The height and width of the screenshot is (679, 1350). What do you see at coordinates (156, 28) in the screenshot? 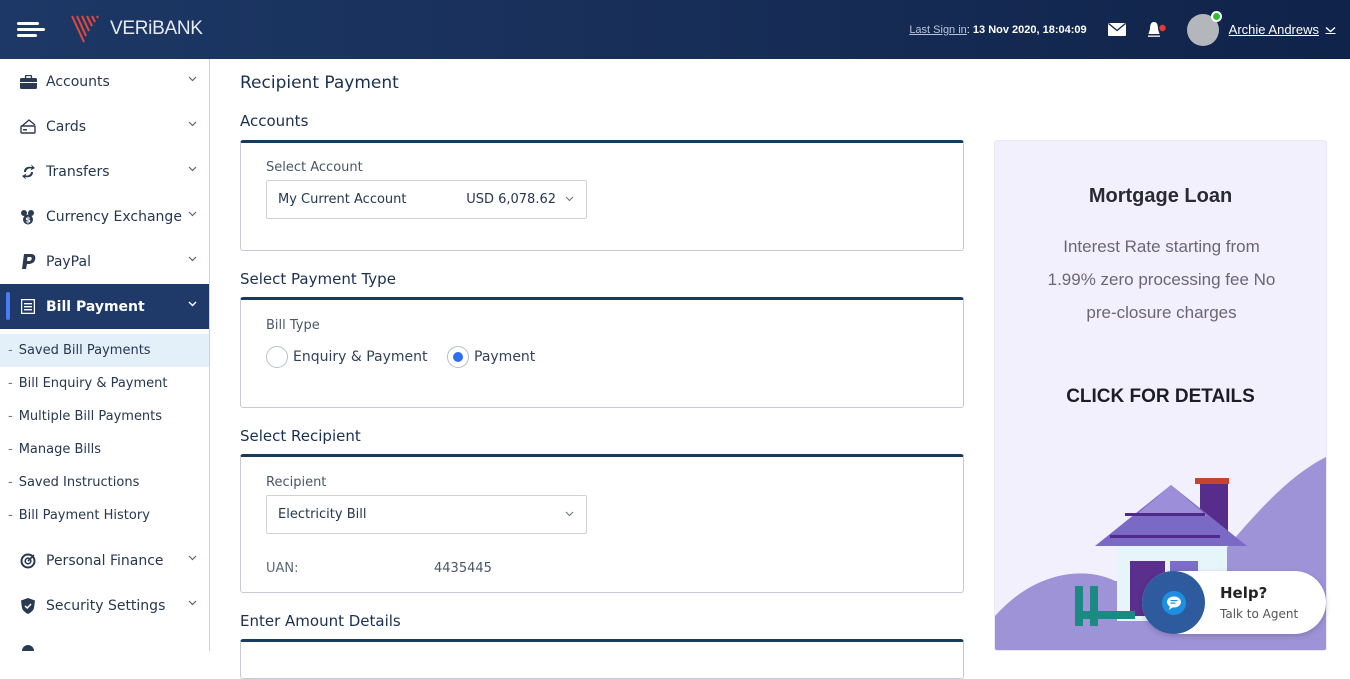
I see `brand-name: VERiBANK` at bounding box center [156, 28].